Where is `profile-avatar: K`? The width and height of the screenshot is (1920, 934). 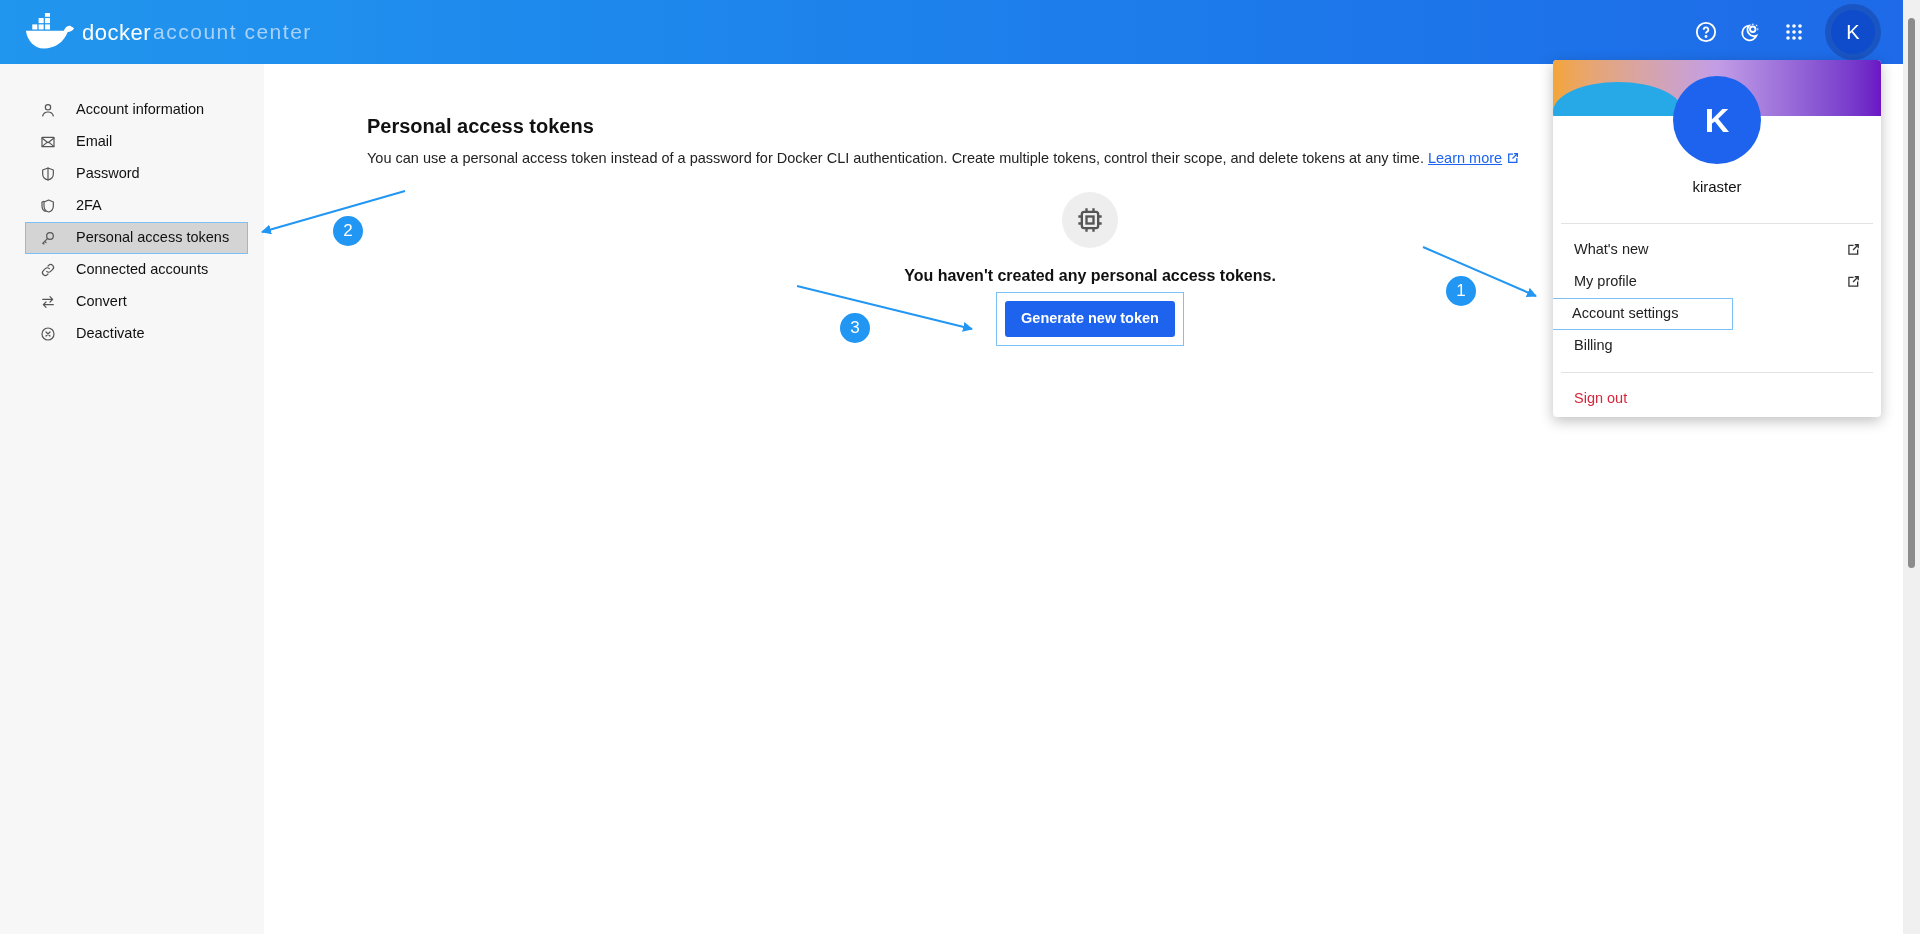 profile-avatar: K is located at coordinates (1717, 120).